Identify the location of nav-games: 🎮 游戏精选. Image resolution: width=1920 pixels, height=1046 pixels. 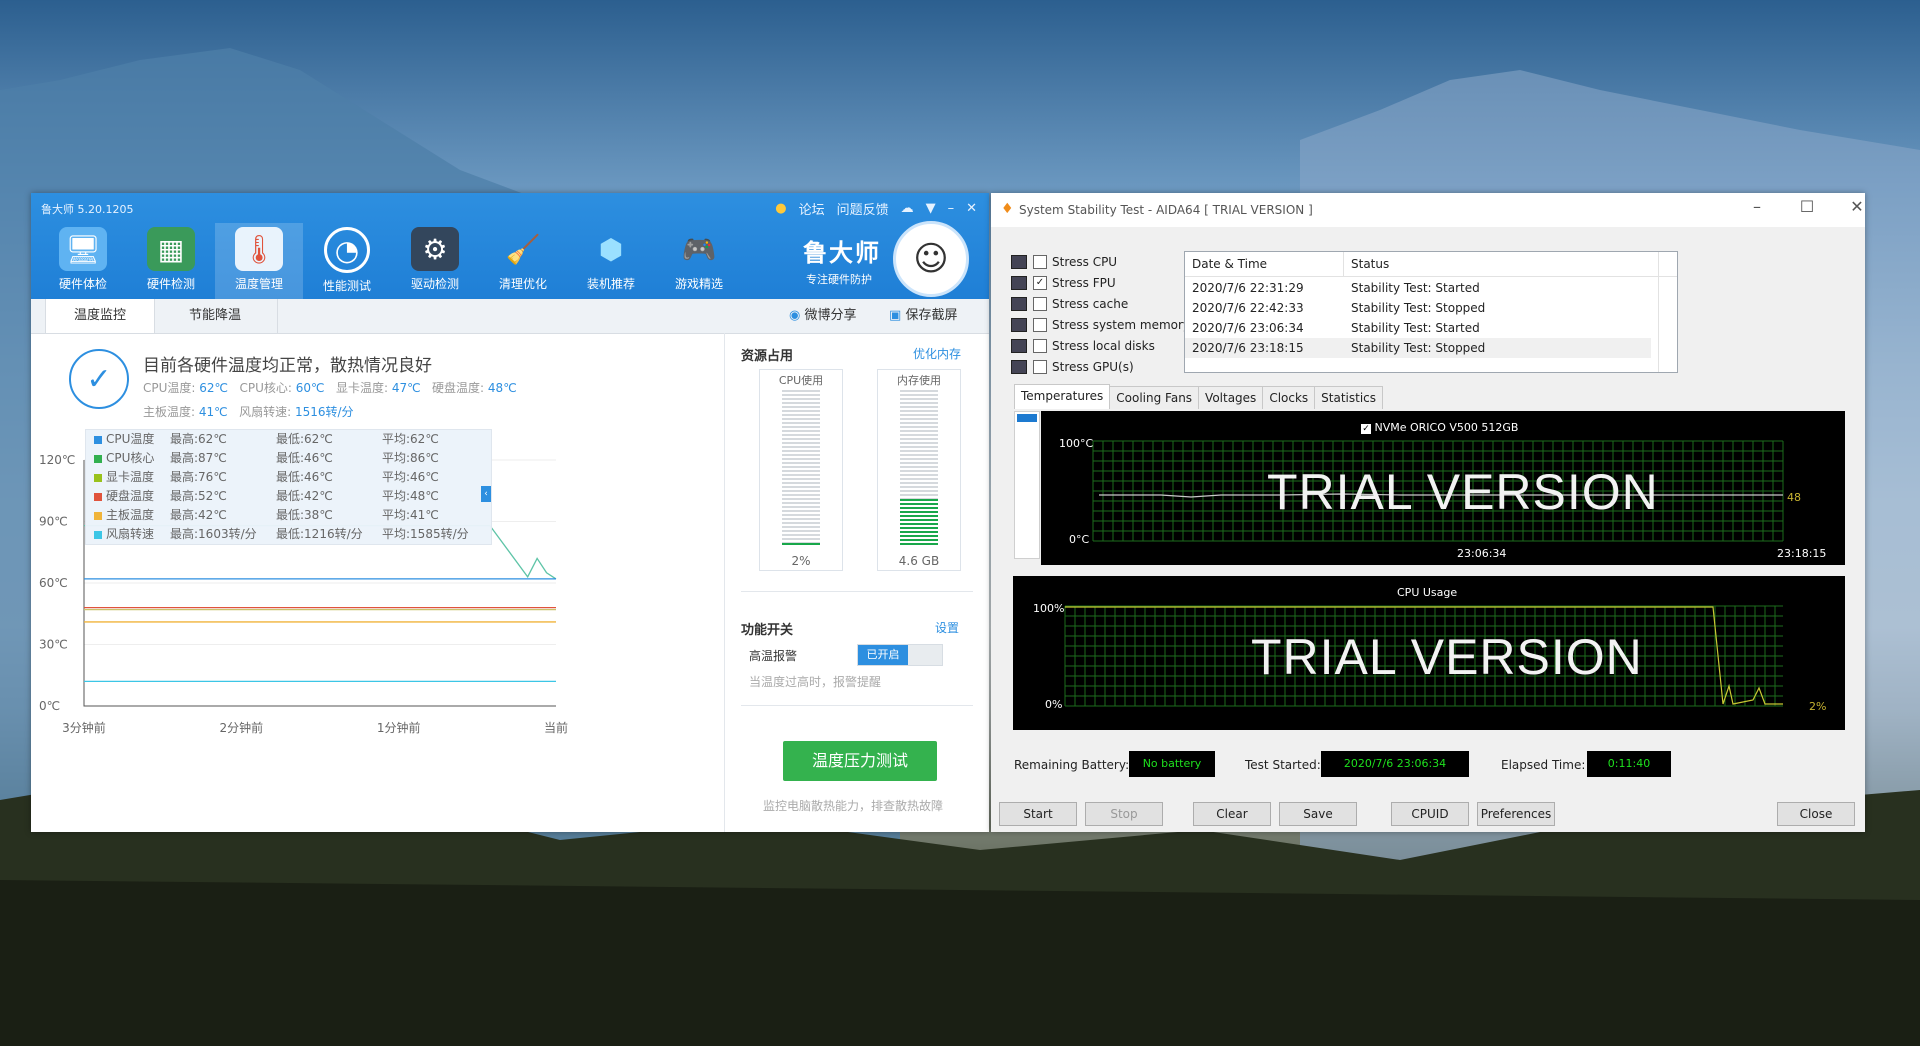
(699, 261).